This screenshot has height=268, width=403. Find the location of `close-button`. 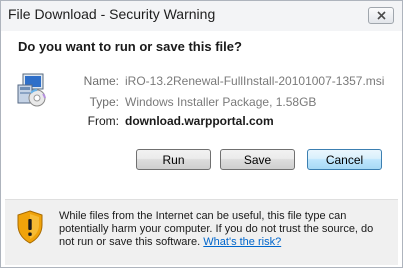

close-button is located at coordinates (381, 15).